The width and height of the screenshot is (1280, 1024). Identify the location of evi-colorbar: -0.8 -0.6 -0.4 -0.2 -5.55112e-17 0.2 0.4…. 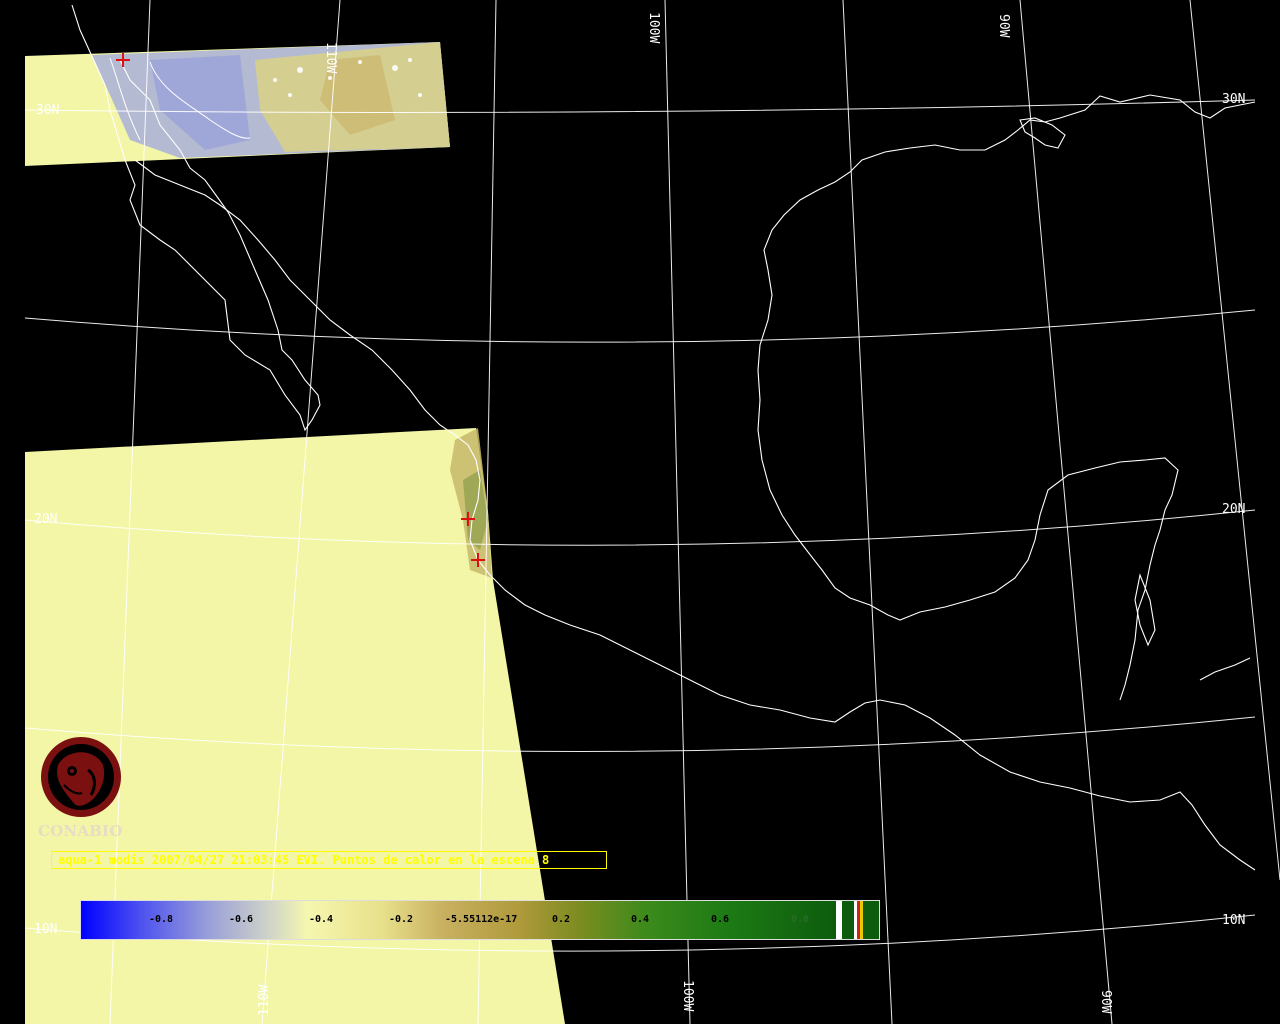
(480, 920).